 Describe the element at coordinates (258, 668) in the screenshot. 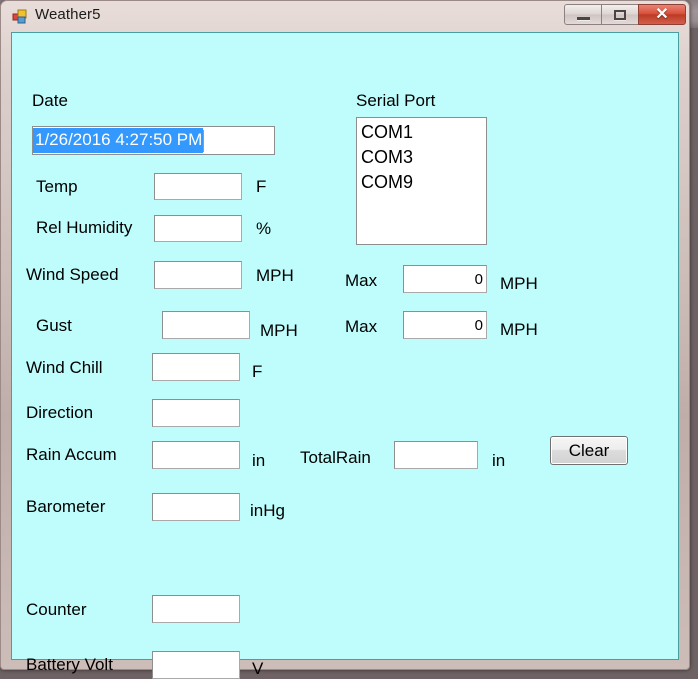

I see `battery-volt-unit: V` at that location.